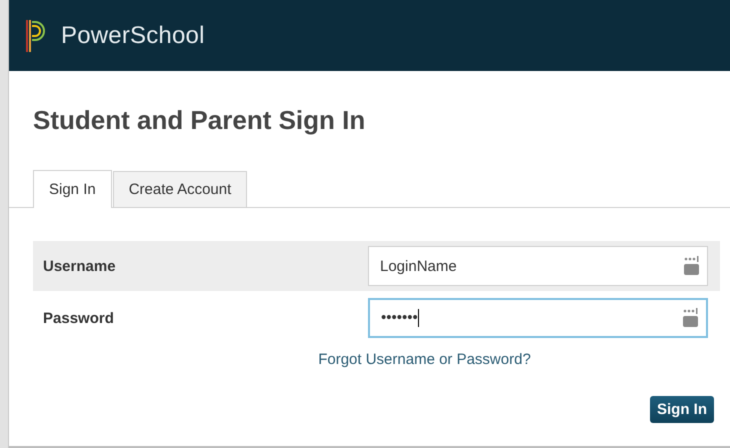  What do you see at coordinates (424, 359) in the screenshot?
I see `forgot-link: Forgot Username or Password?` at bounding box center [424, 359].